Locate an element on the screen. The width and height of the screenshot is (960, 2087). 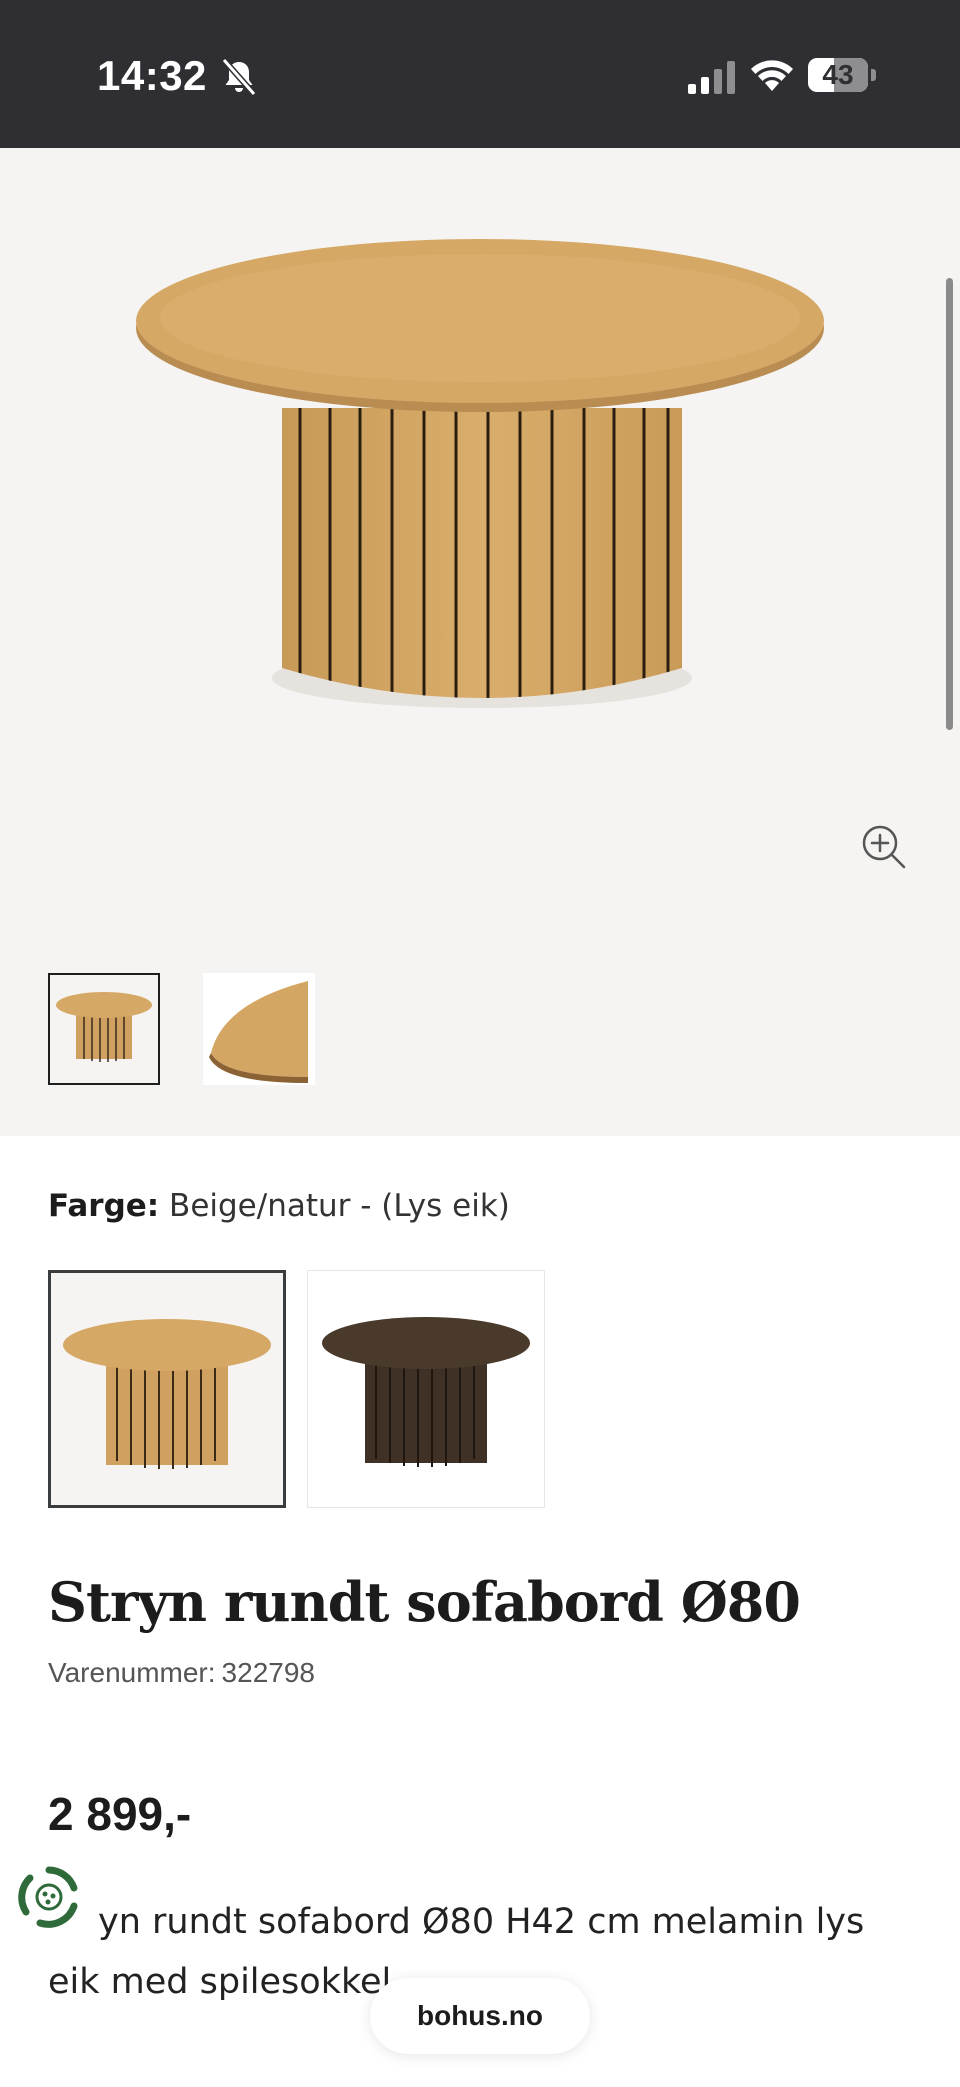
sku-line: Varenummer: 322798 is located at coordinates (181, 1673).